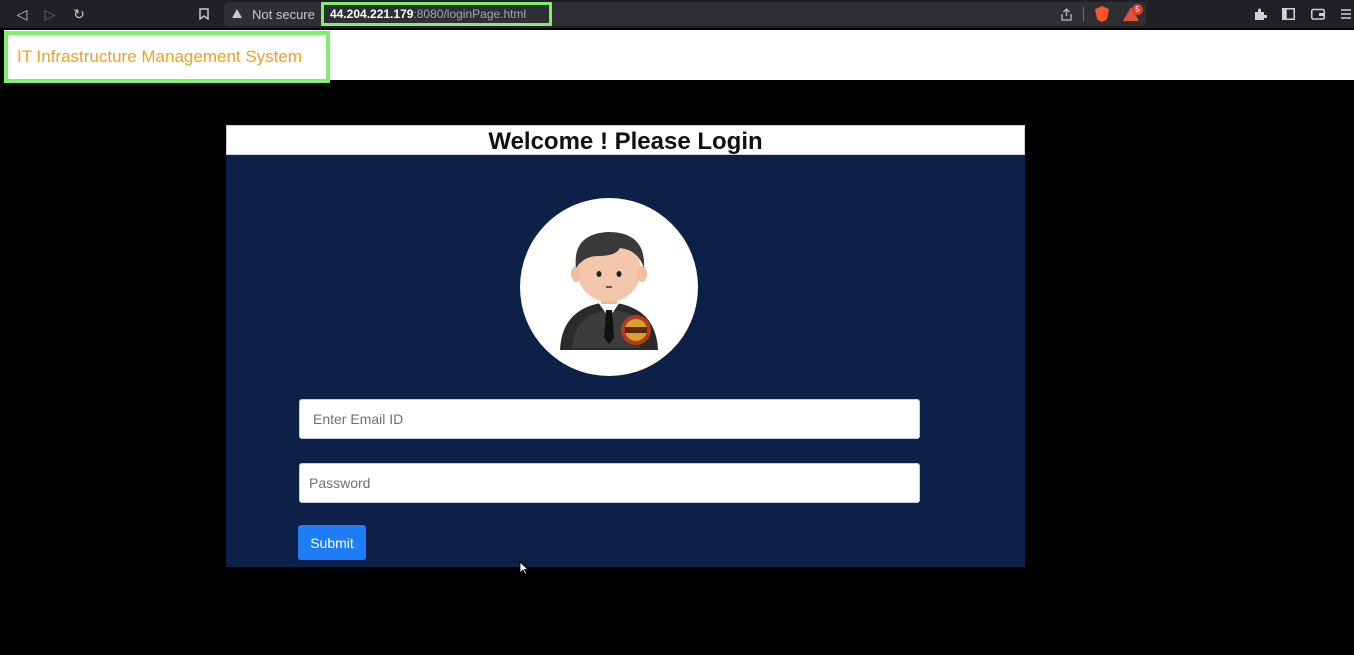 The image size is (1354, 655). I want to click on extensions-icon, so click(1260, 14).